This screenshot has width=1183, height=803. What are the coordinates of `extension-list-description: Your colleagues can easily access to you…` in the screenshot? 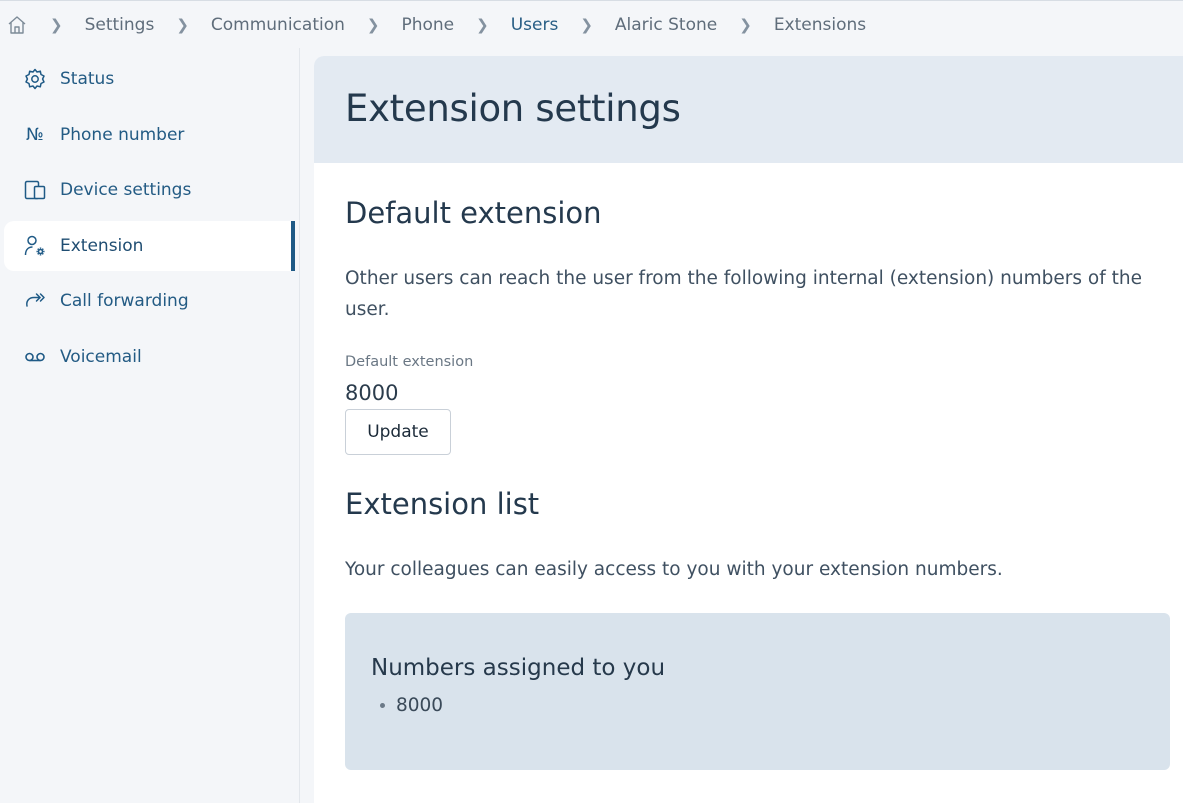 It's located at (674, 569).